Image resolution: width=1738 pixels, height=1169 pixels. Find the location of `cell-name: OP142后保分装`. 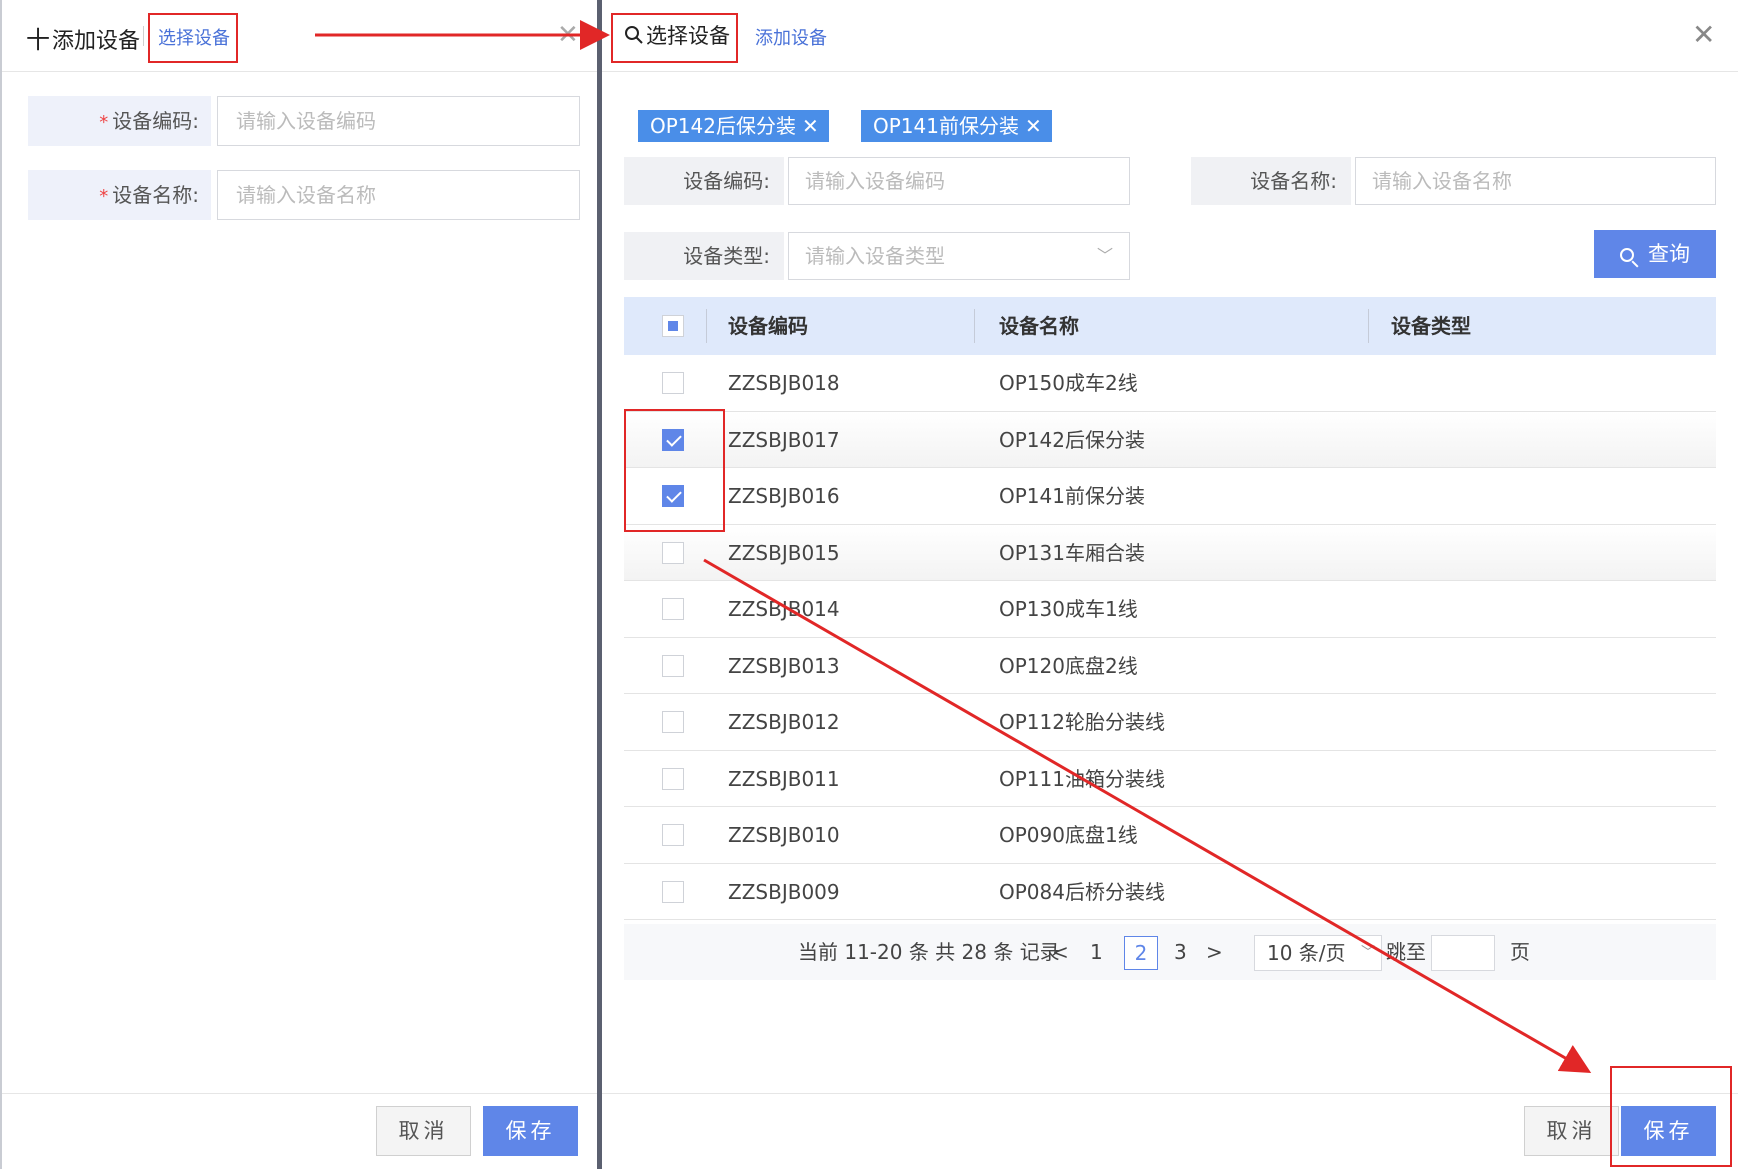

cell-name: OP142后保分装 is located at coordinates (1072, 439).